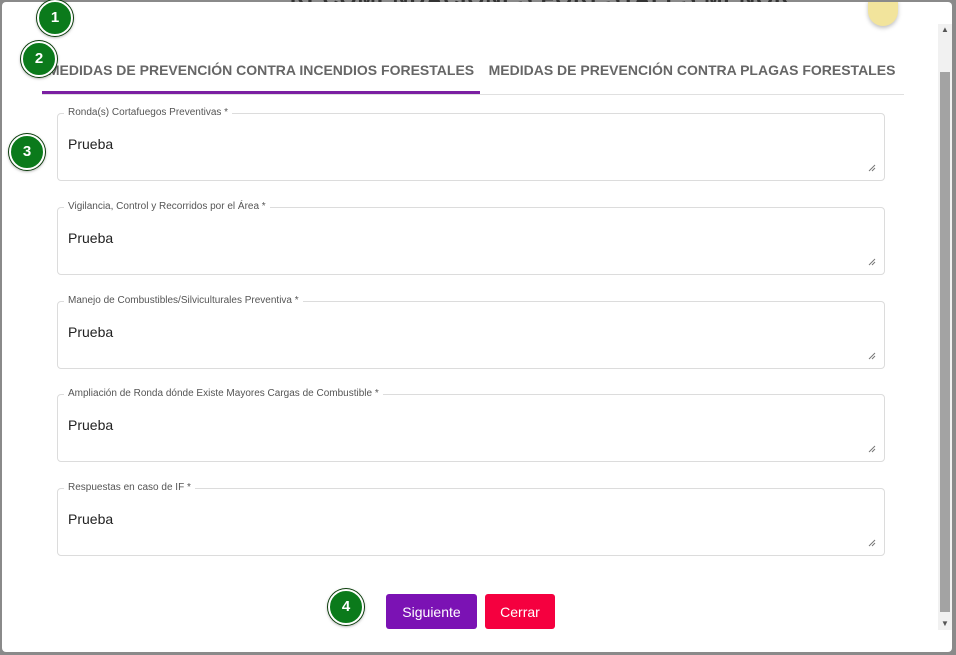 Image resolution: width=956 pixels, height=655 pixels. I want to click on modal-scrollbar: ▲ ▼, so click(945, 327).